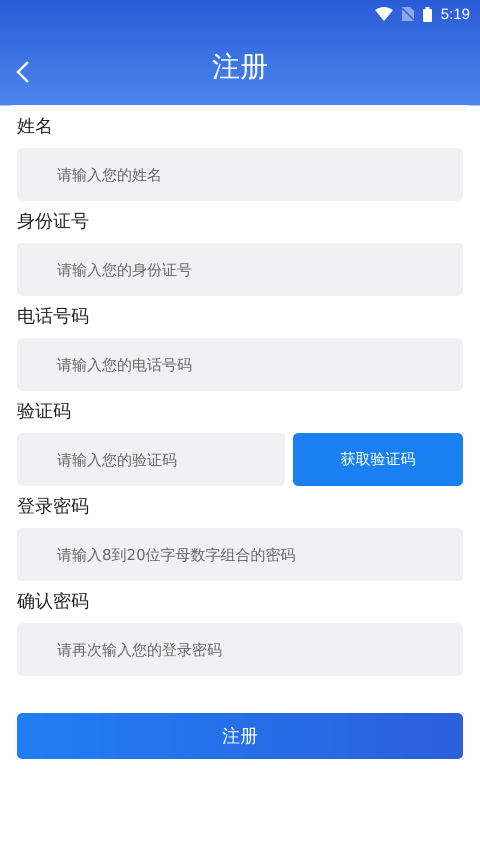 This screenshot has height=854, width=480. Describe the element at coordinates (53, 317) in the screenshot. I see `field-label: 电话号码` at that location.